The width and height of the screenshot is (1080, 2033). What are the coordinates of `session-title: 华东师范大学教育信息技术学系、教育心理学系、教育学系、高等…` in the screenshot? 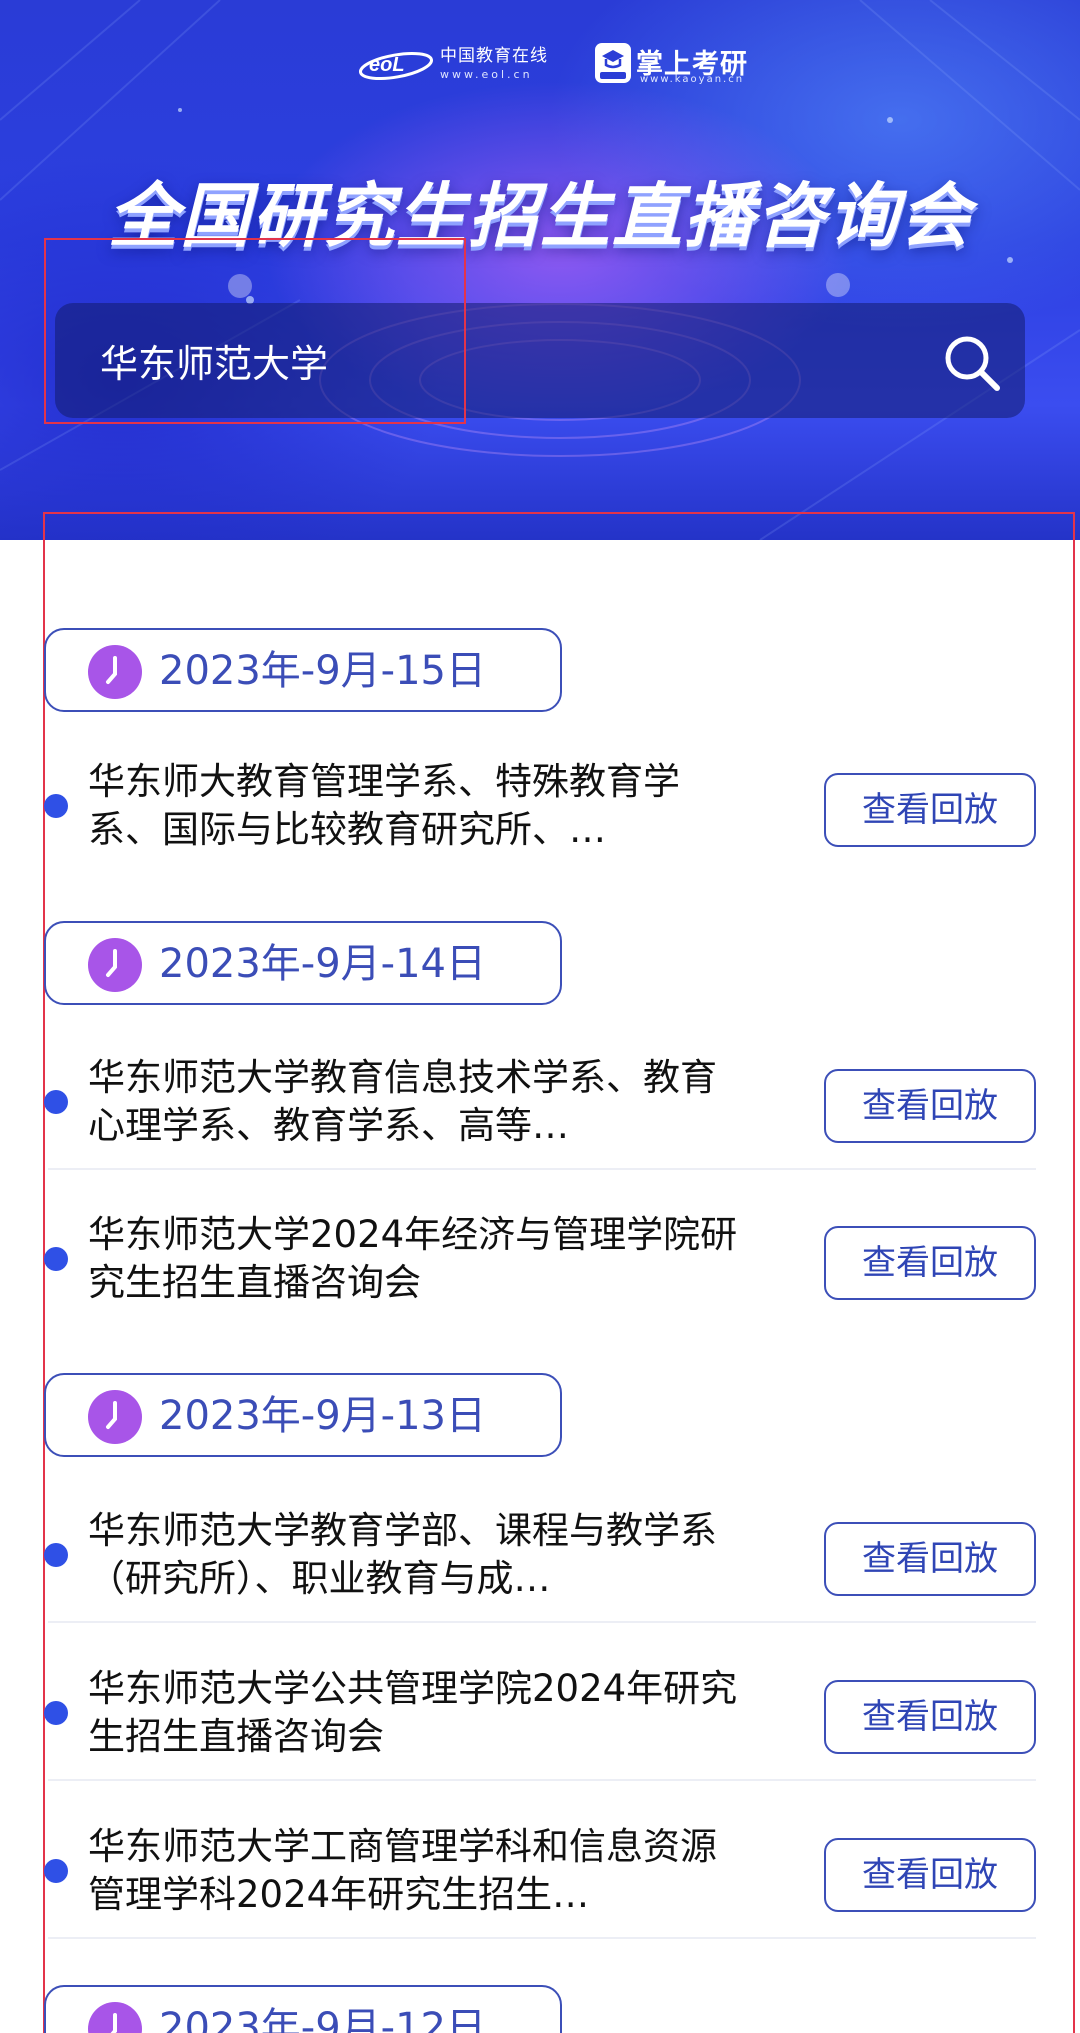 It's located at (418, 1102).